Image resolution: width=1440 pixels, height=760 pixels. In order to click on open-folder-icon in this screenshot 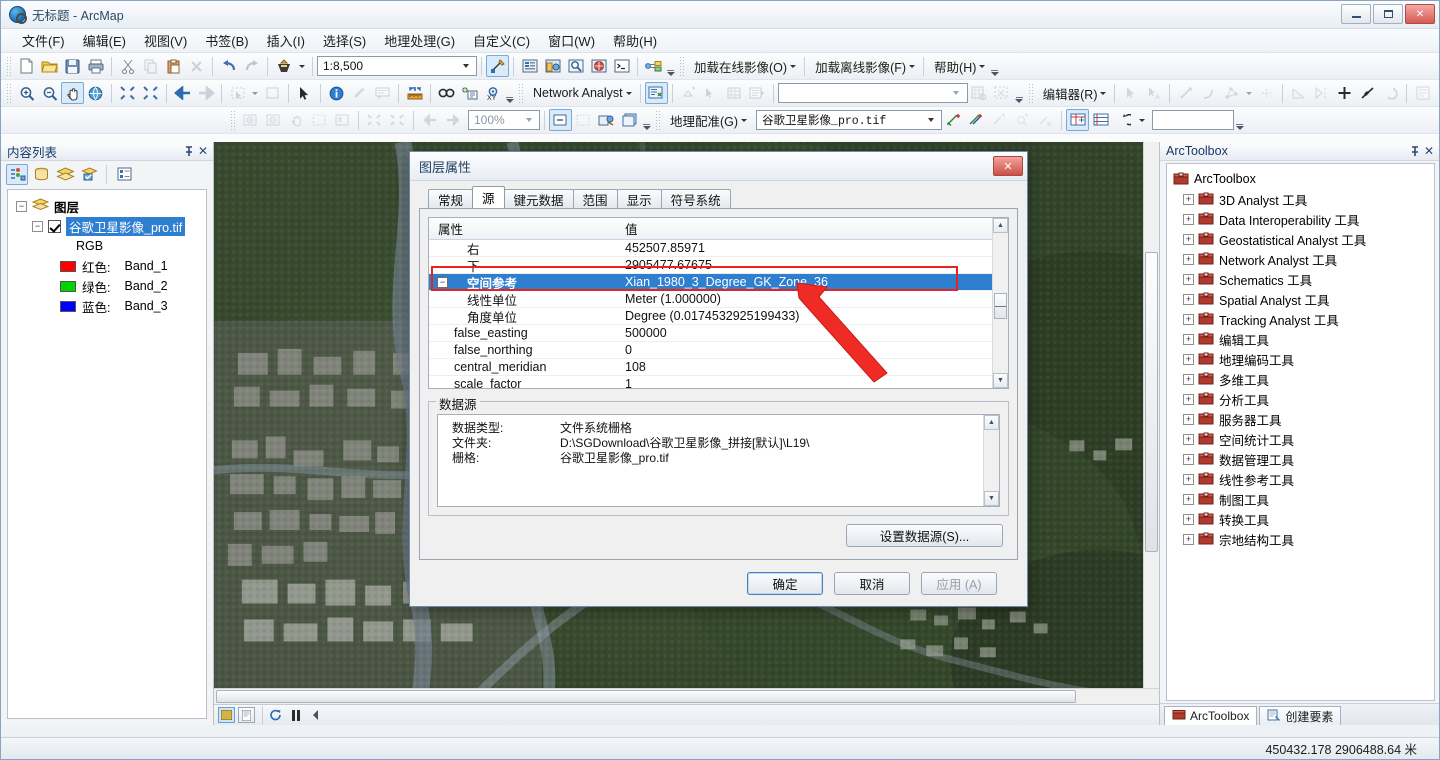, I will do `click(49, 66)`.